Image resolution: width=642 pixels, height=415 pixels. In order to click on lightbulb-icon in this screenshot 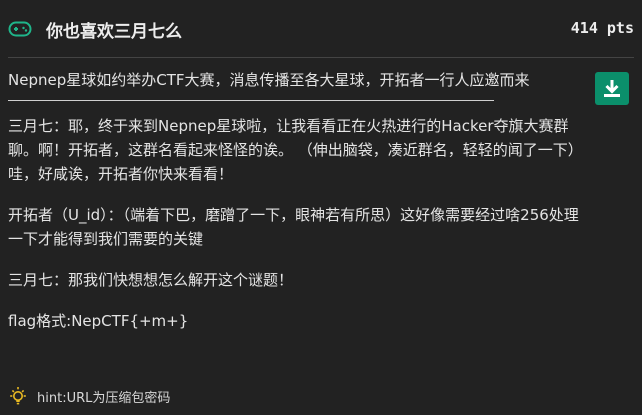, I will do `click(18, 396)`.